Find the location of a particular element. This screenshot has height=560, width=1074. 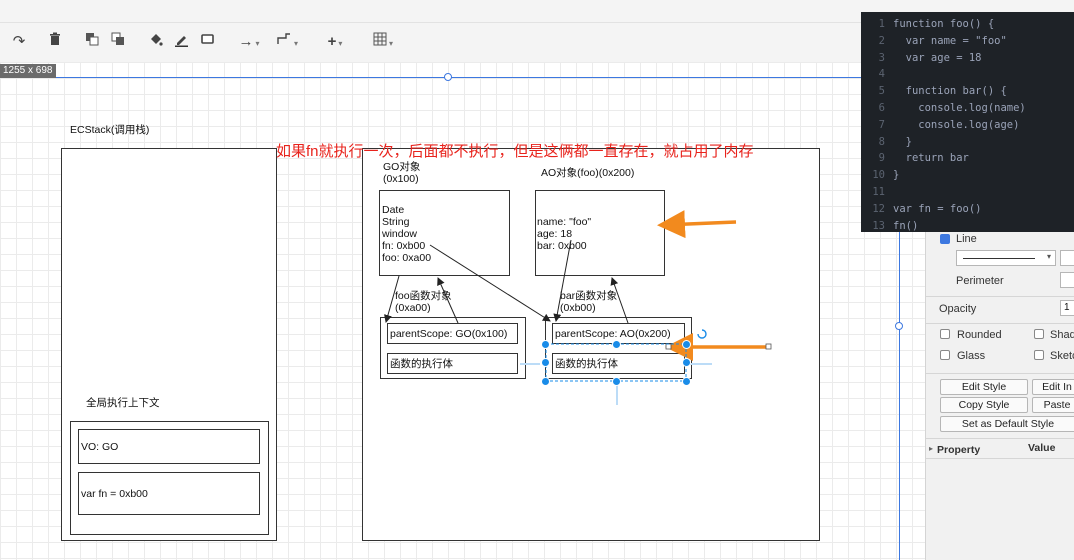

code-line: 5 function bar() { is located at coordinates (934, 91).